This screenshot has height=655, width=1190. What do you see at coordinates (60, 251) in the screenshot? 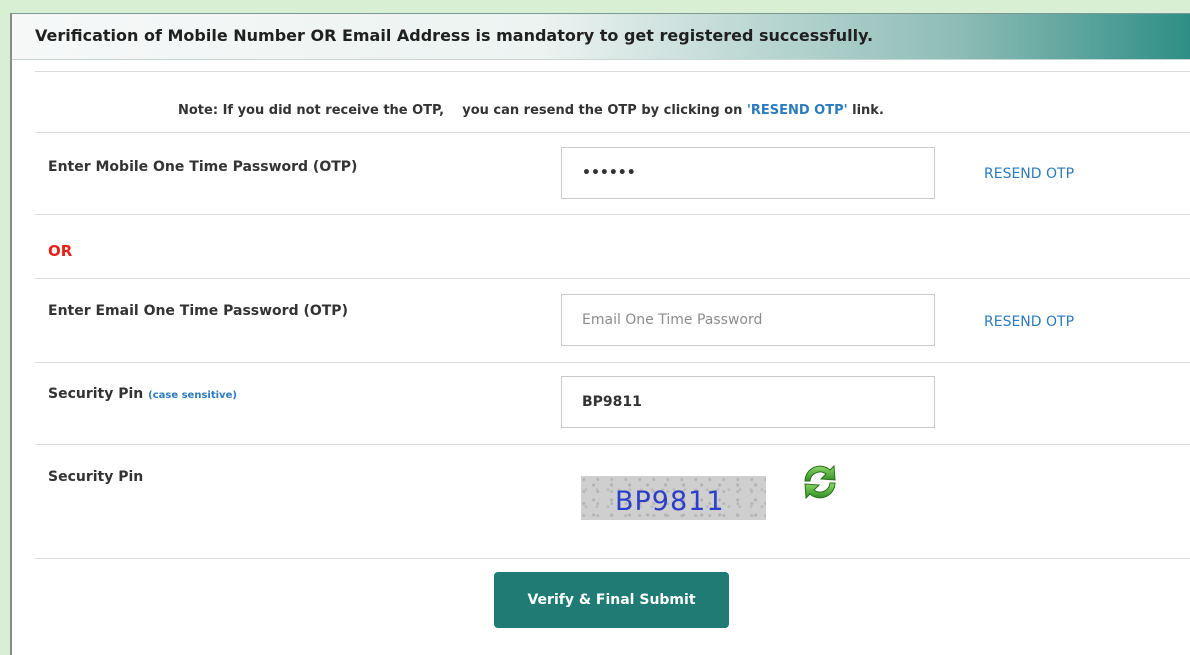
I see `or-separator: OR` at bounding box center [60, 251].